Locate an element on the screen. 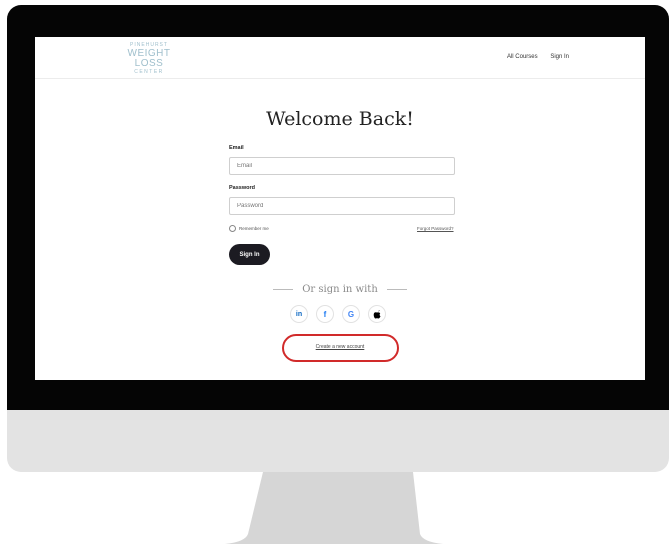 Image resolution: width=669 pixels, height=546 pixels. remember-me: Remember me is located at coordinates (249, 228).